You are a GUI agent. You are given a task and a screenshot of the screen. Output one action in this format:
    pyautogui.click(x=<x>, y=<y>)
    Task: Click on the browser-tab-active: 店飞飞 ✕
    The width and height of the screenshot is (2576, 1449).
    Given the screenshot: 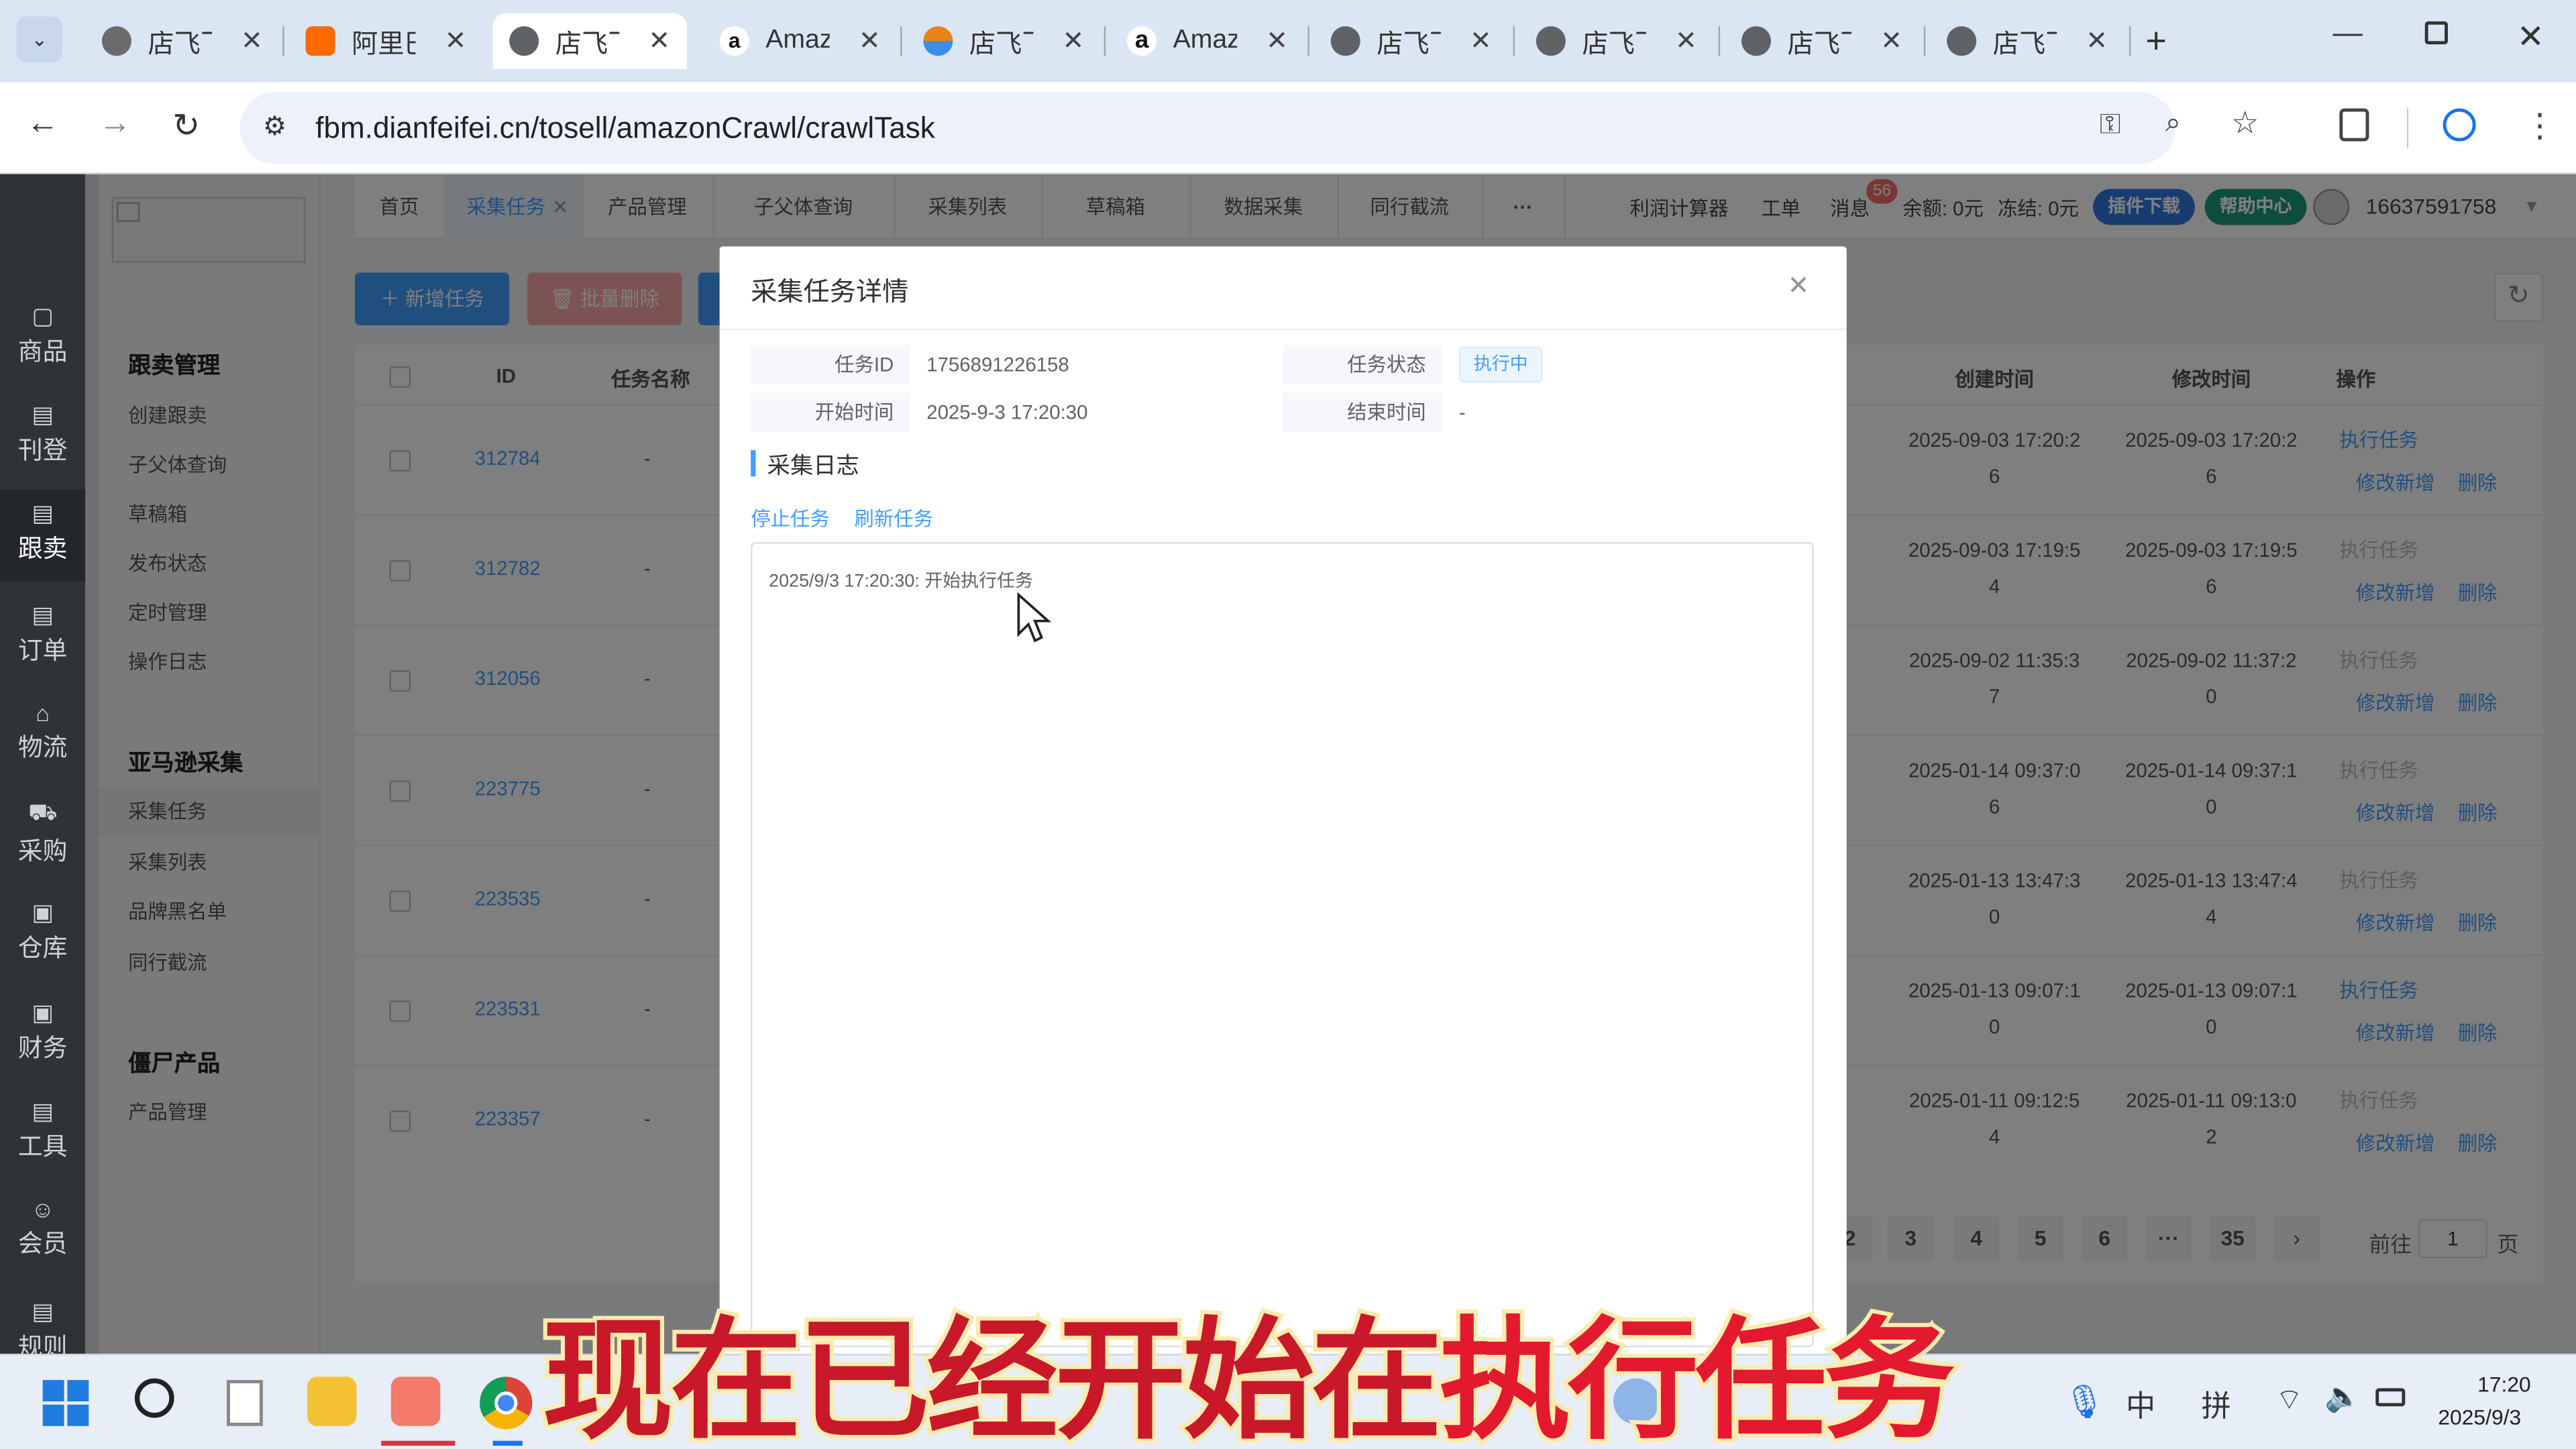 What is the action you would take?
    pyautogui.click(x=589, y=41)
    